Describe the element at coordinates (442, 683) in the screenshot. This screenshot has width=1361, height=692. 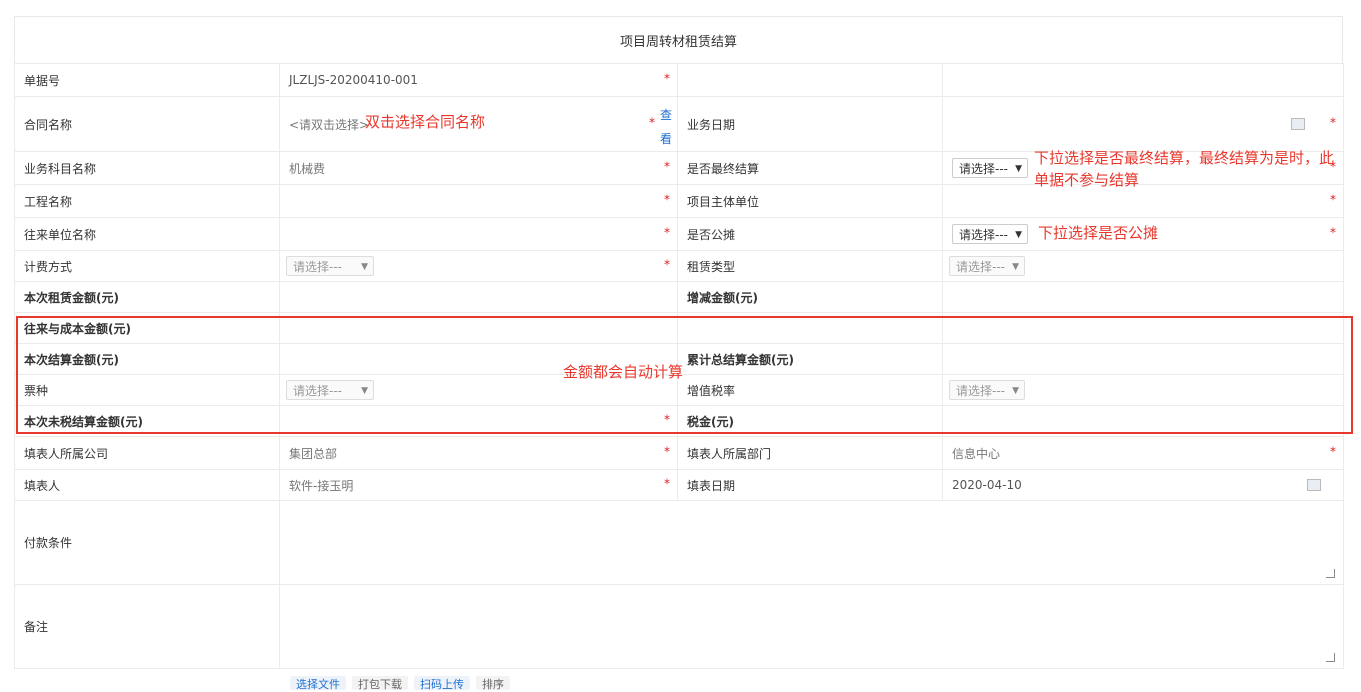
I see `scan-upload-button: 扫码上传` at that location.